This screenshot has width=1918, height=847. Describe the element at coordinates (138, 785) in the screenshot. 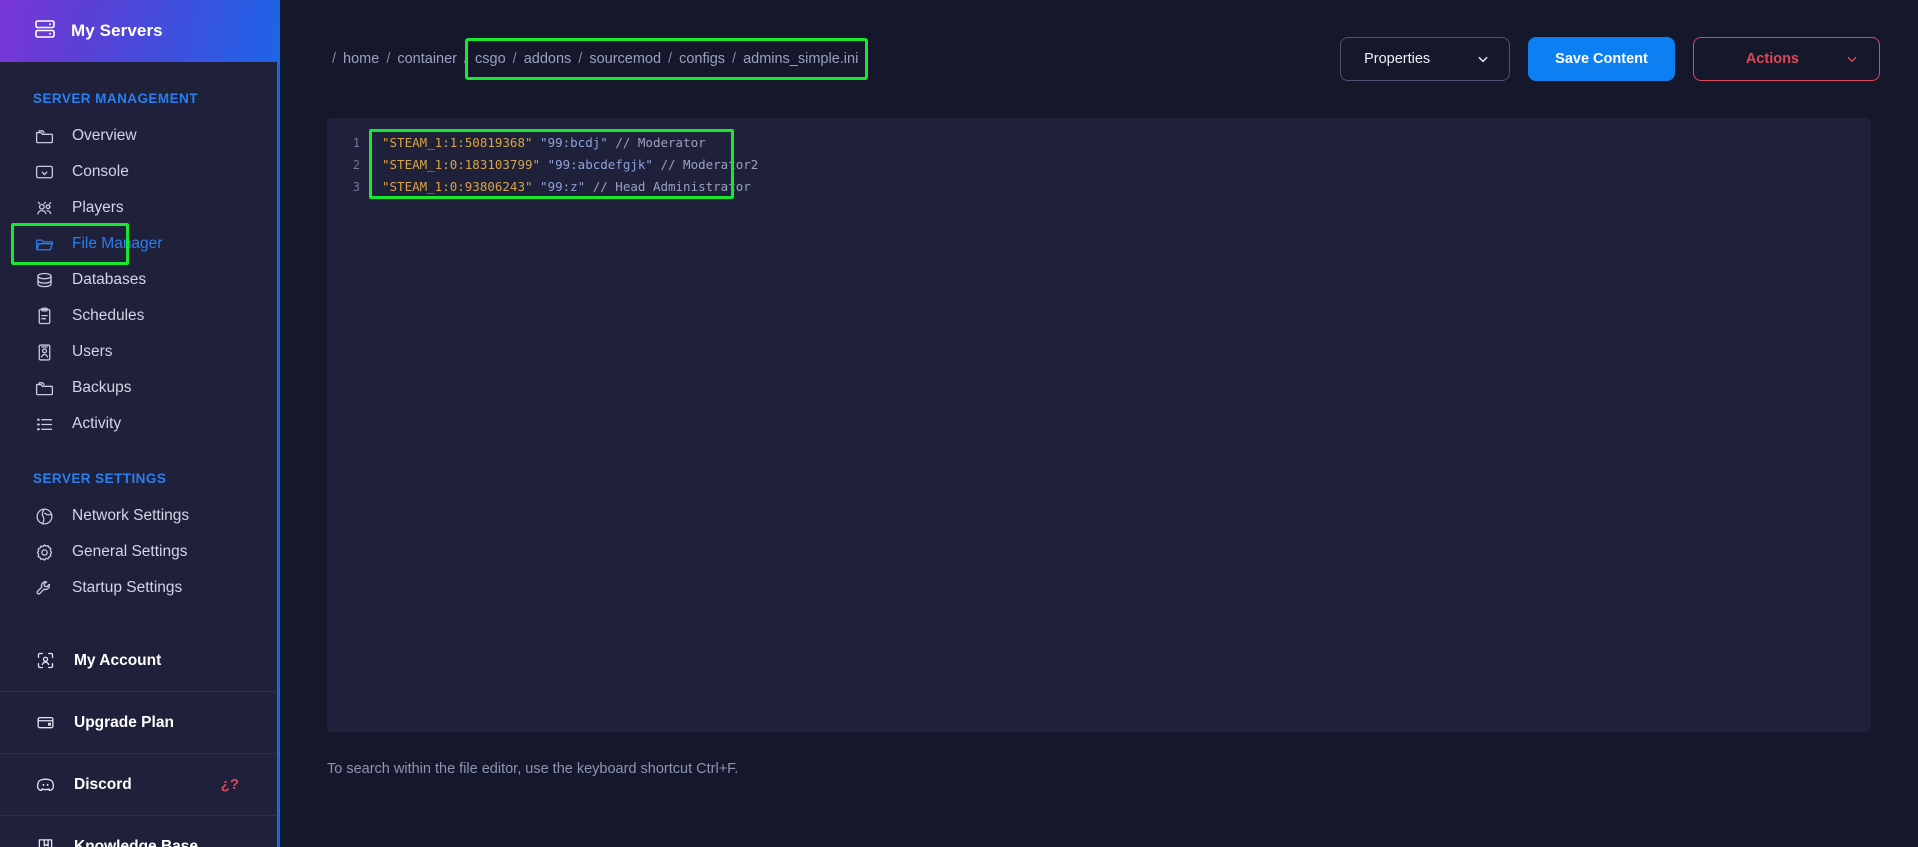

I see `sidebar-footer-item-discord: Discord ¿?` at that location.